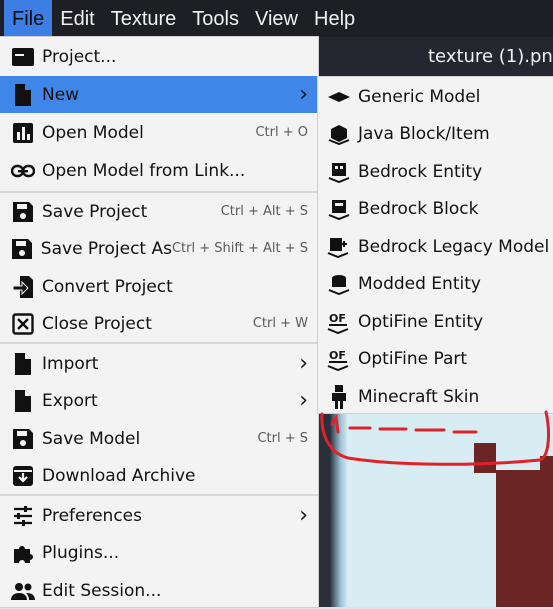  What do you see at coordinates (70, 363) in the screenshot?
I see `menu-item-label: Import` at bounding box center [70, 363].